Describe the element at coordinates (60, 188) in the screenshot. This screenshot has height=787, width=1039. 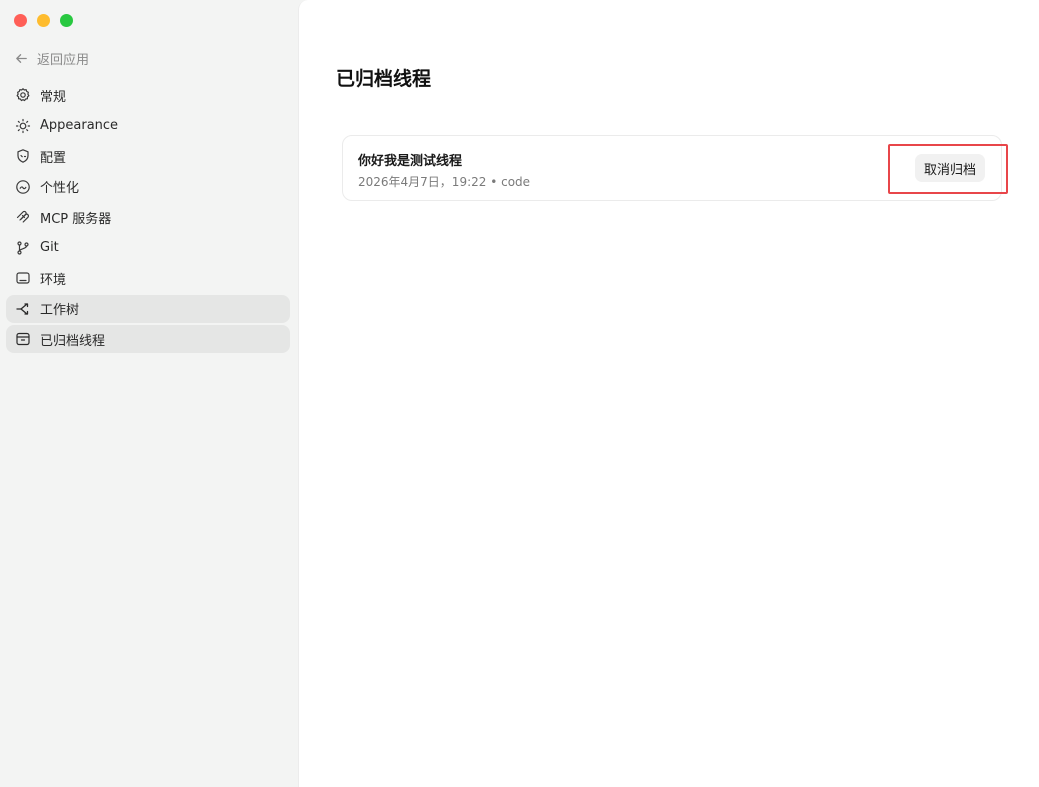
I see `sidebar-item-label: 个性化` at that location.